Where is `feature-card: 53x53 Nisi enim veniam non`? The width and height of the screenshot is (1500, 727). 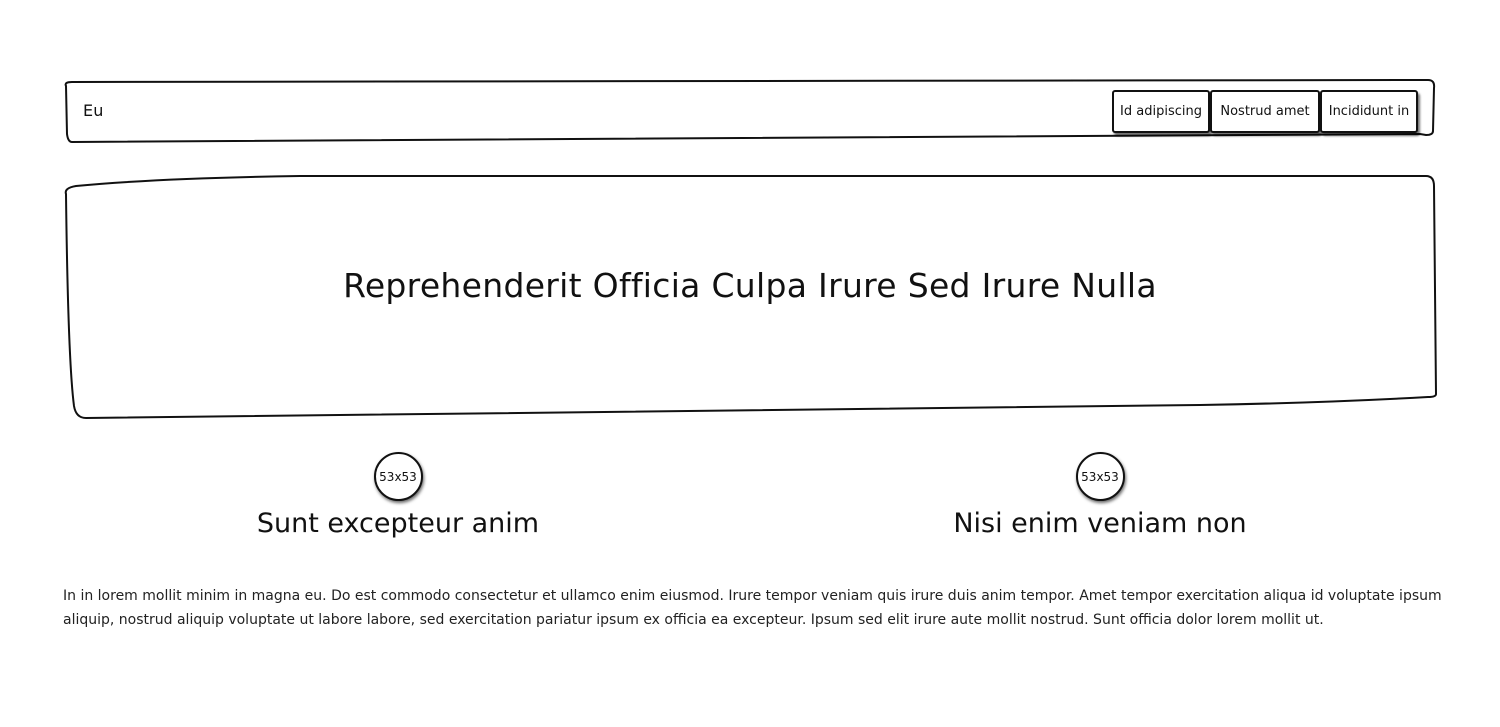 feature-card: 53x53 Nisi enim veniam non is located at coordinates (1100, 497).